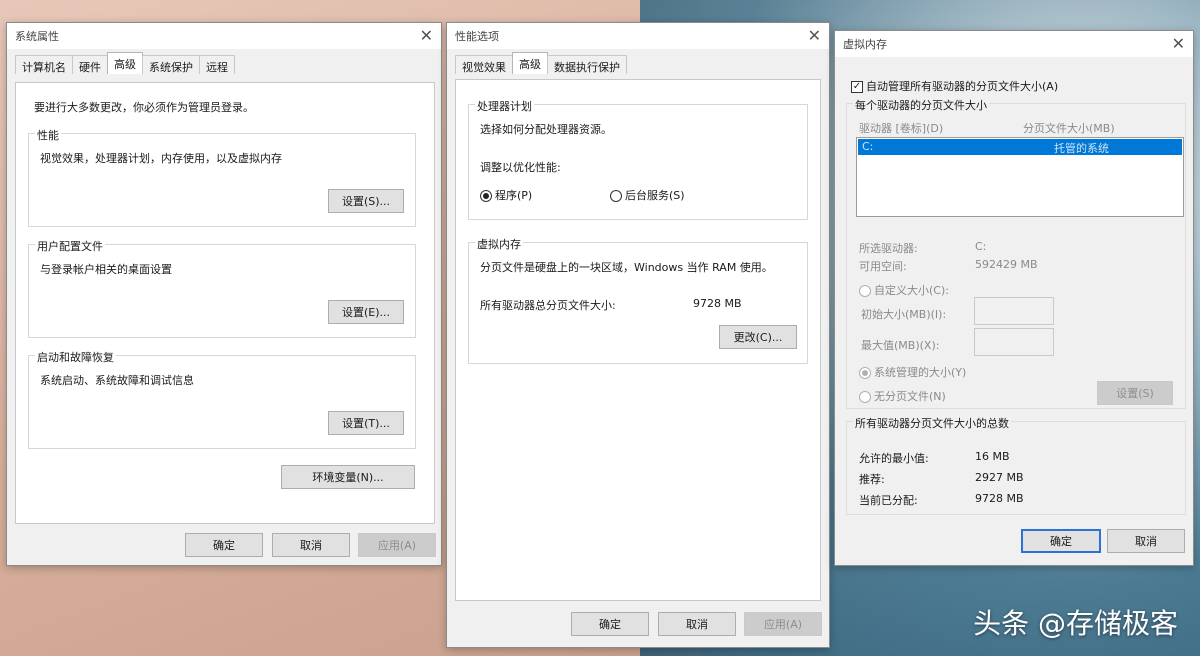  What do you see at coordinates (224, 36) in the screenshot?
I see `titlebar: 系统属性 ✕` at bounding box center [224, 36].